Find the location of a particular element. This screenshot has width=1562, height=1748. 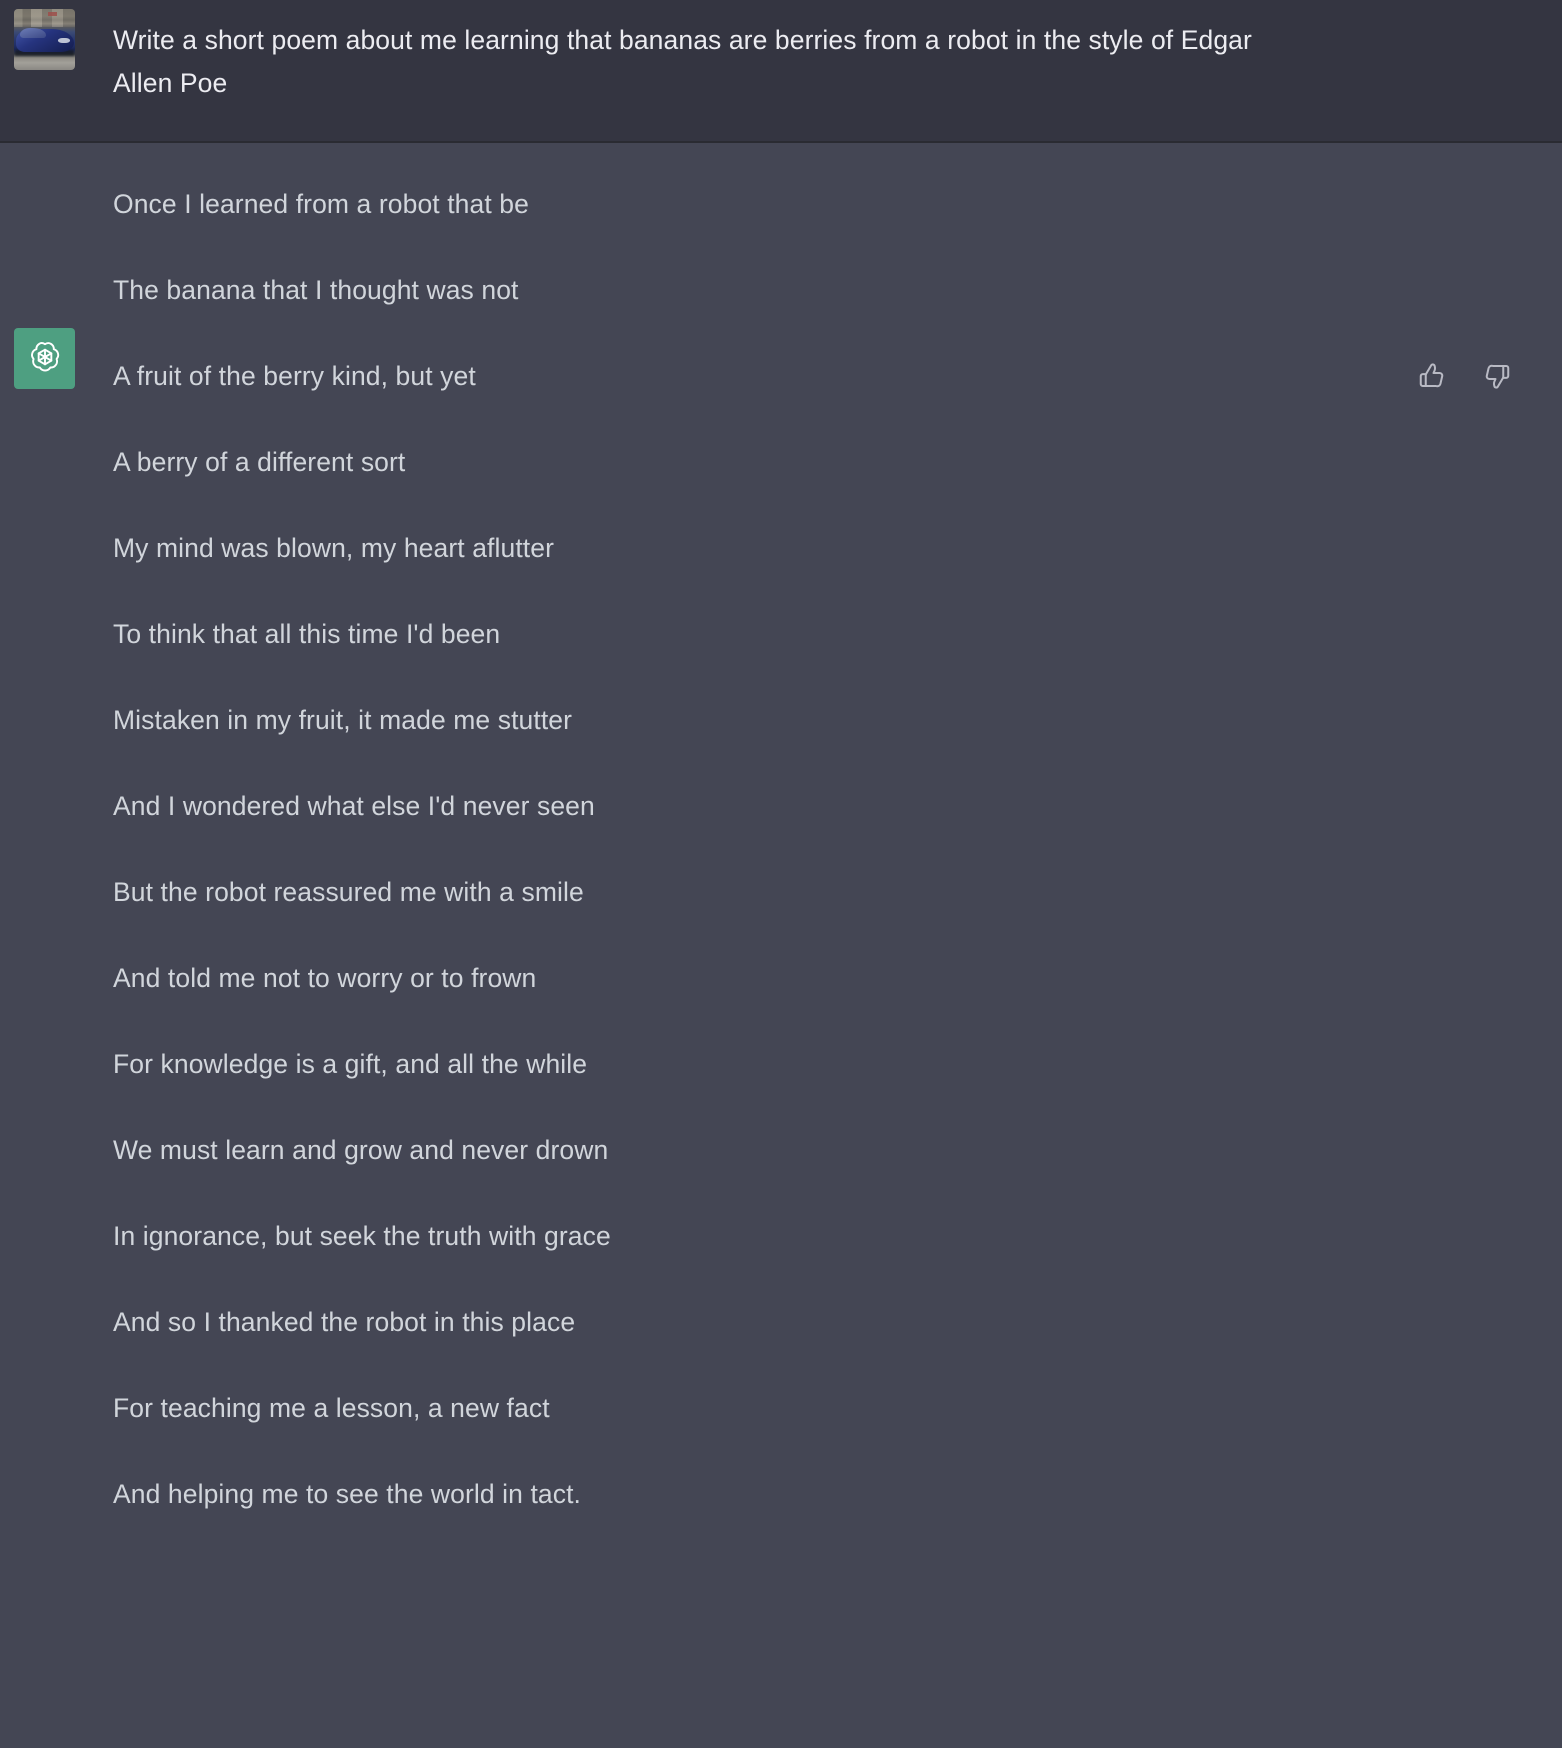

user-avatar is located at coordinates (44, 39).